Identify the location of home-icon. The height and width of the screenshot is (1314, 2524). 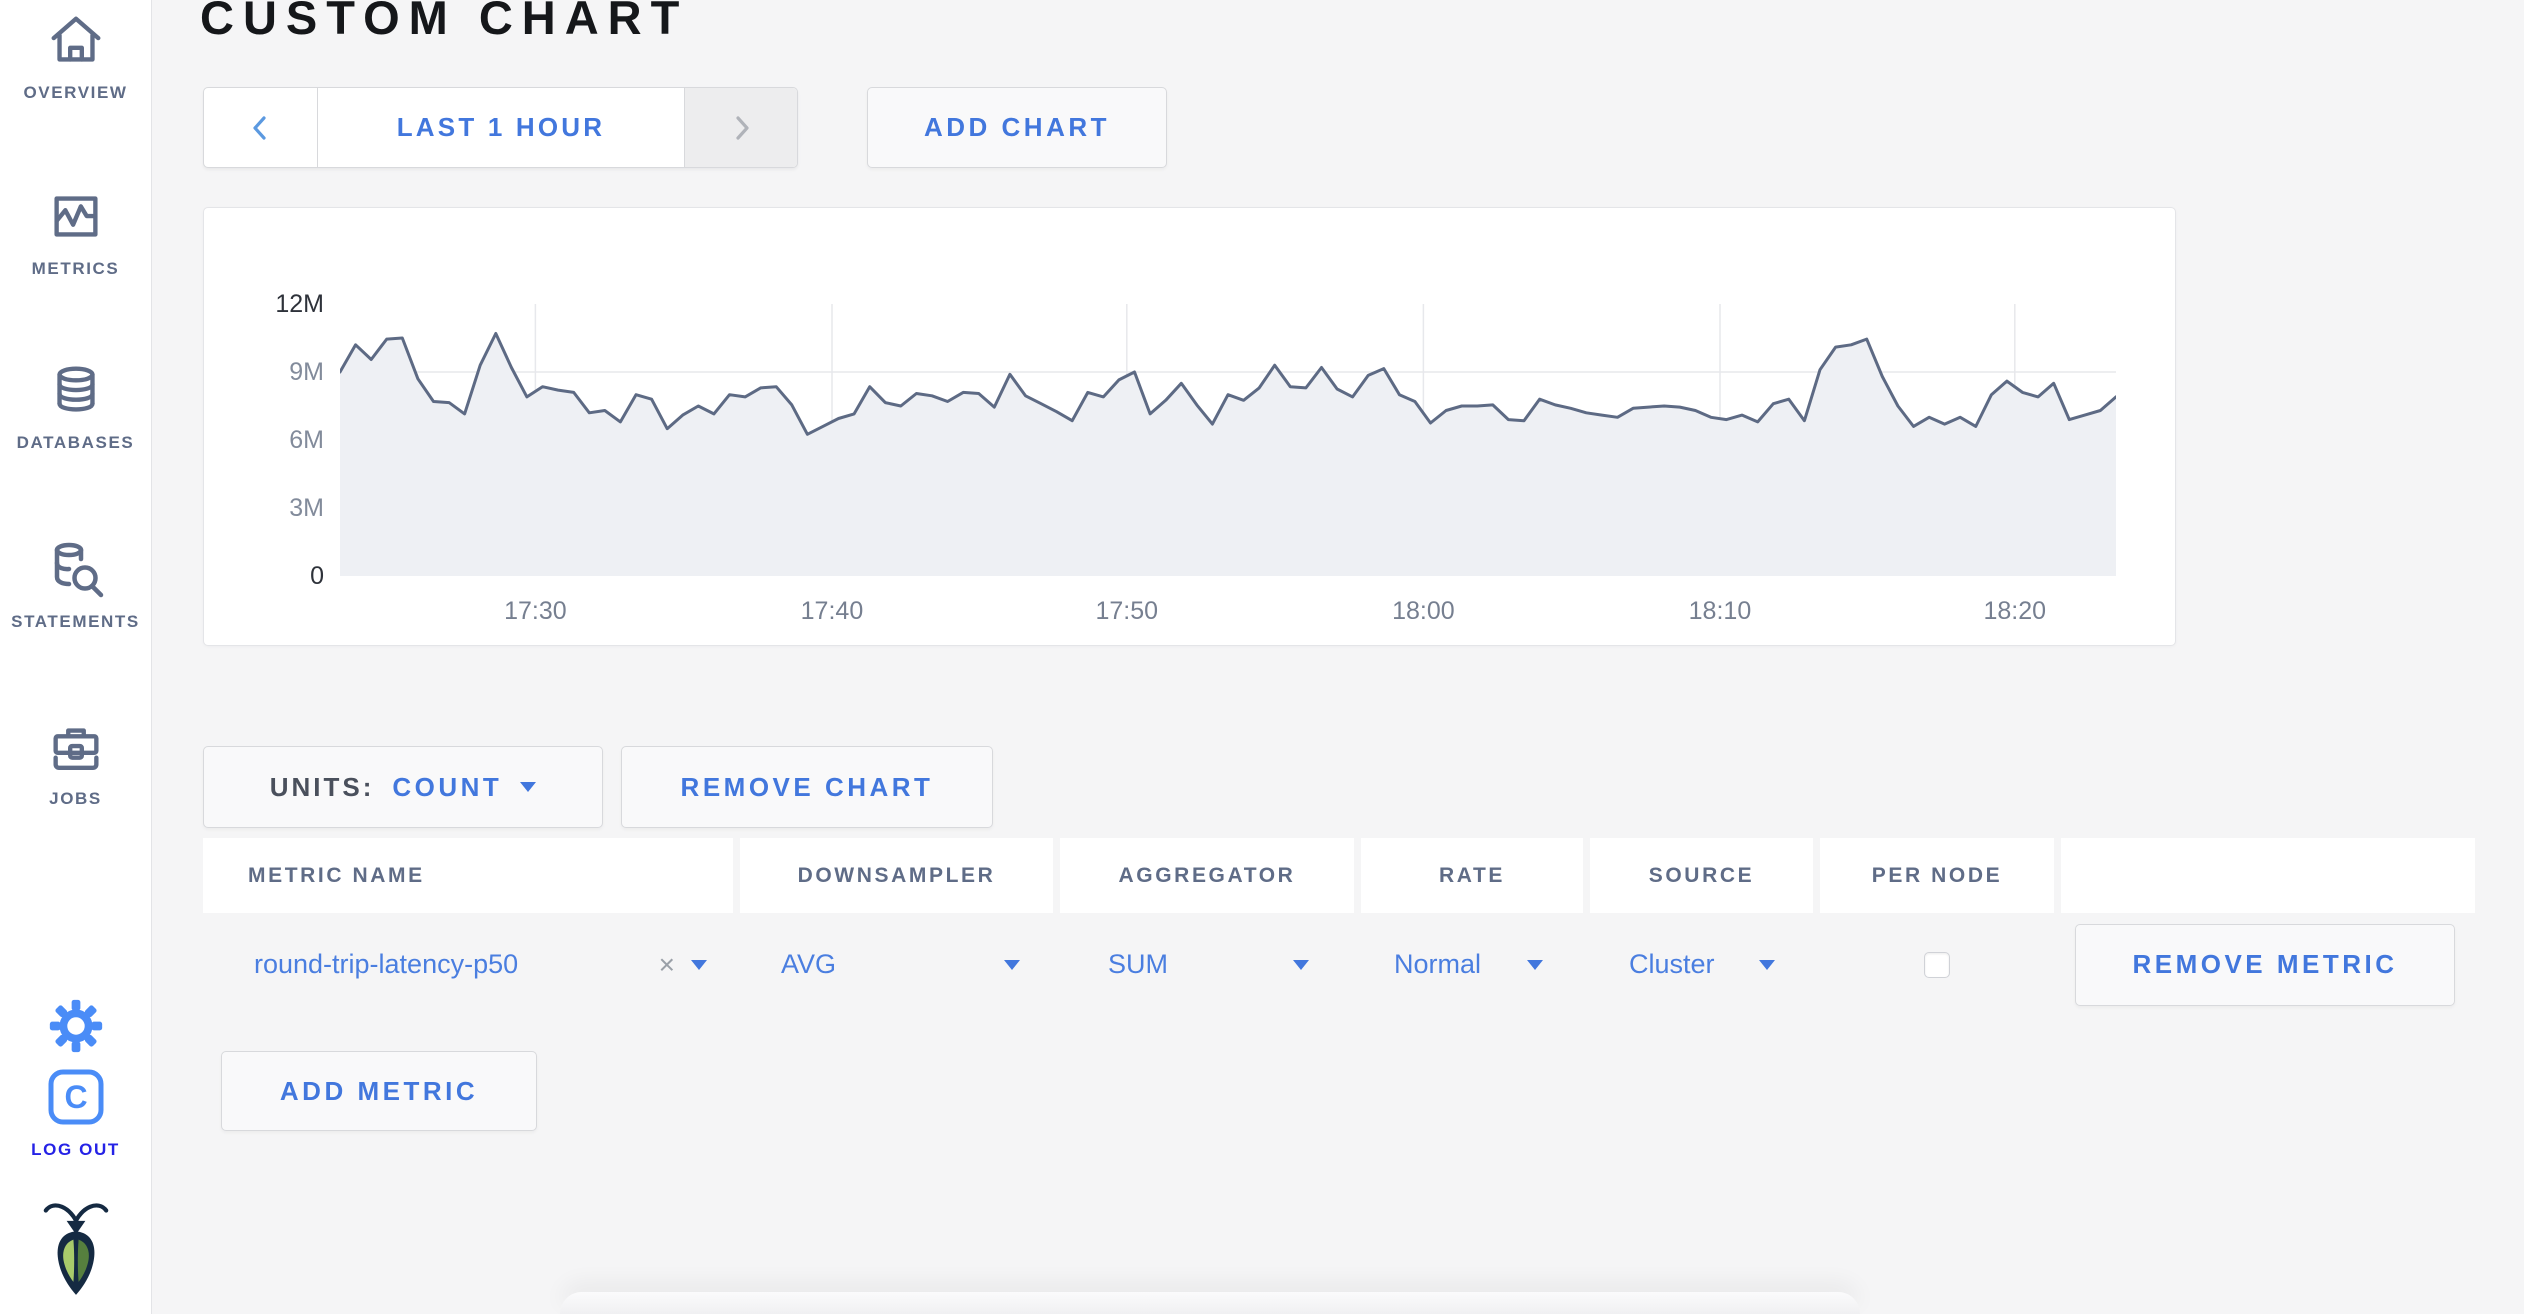
(75, 39).